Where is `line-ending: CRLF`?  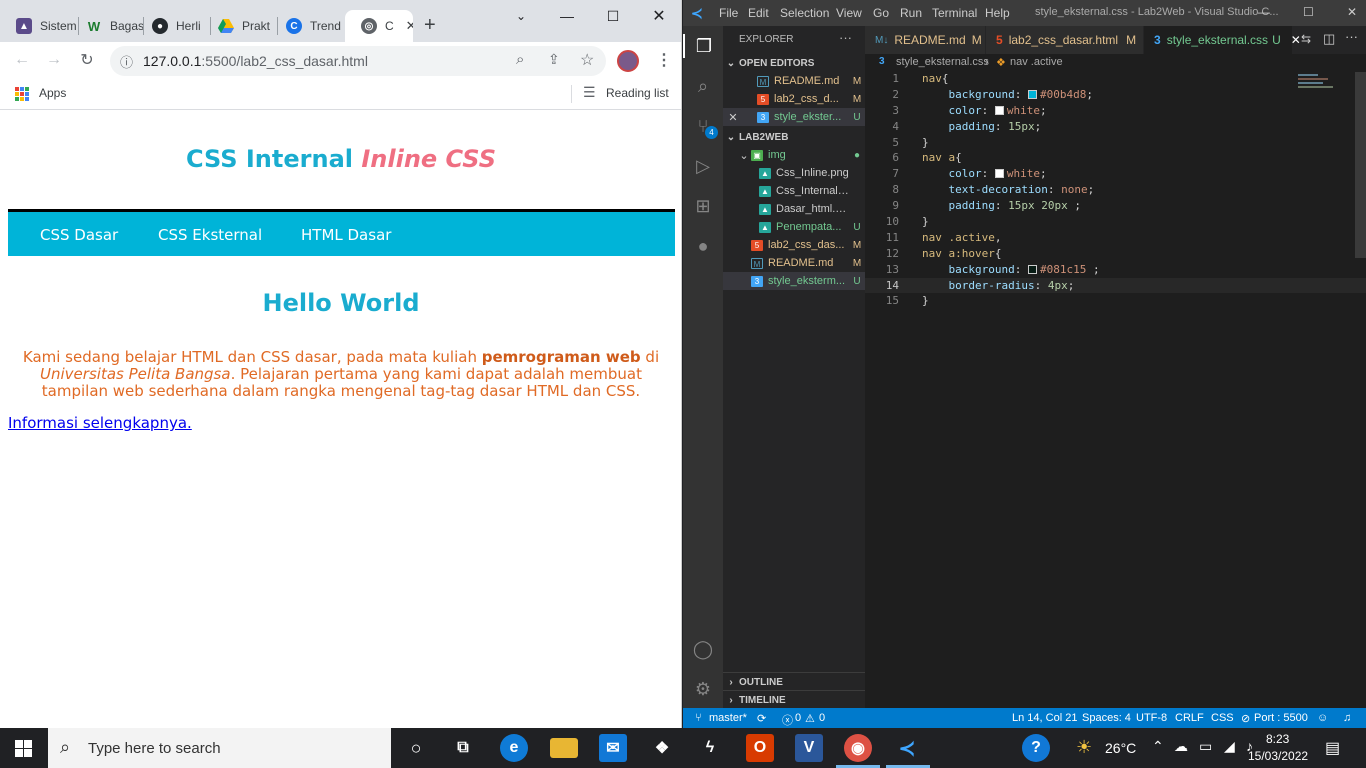
line-ending: CRLF is located at coordinates (1189, 718).